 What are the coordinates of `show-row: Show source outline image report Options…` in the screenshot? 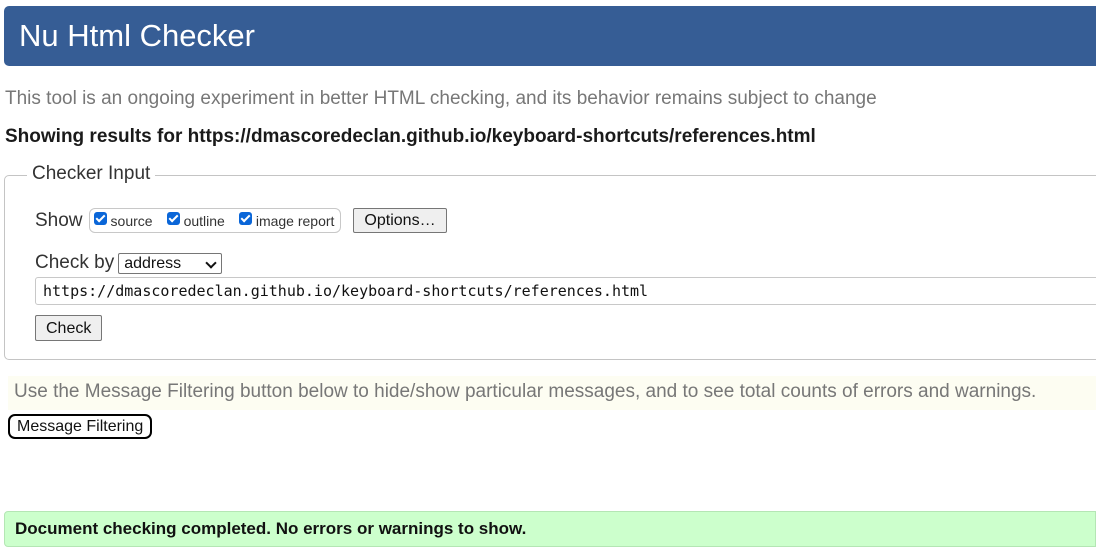 It's located at (241, 220).